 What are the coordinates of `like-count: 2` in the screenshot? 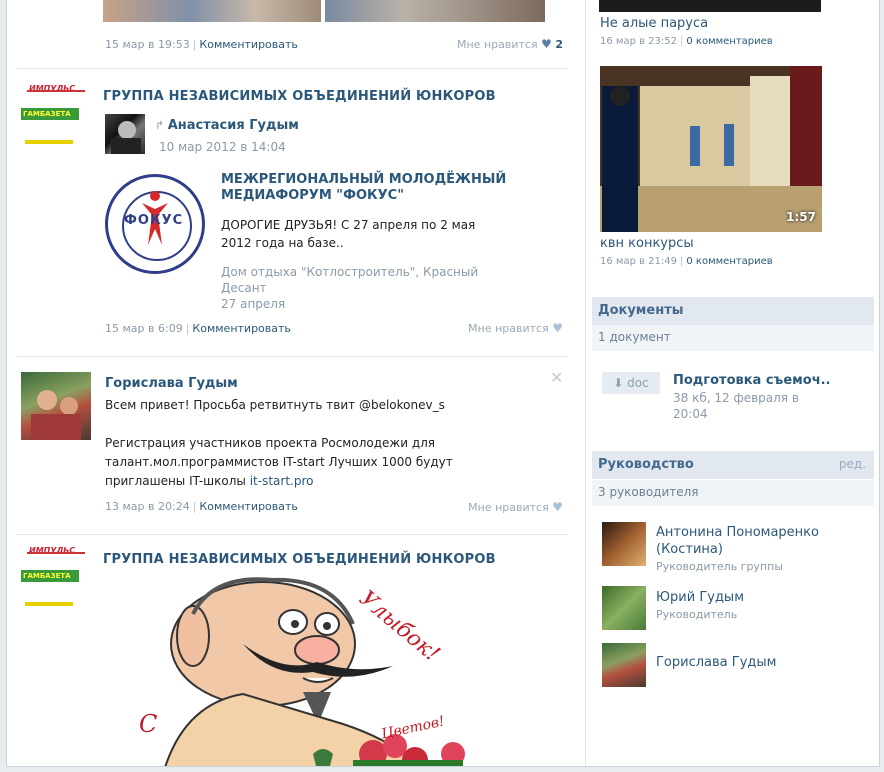 It's located at (559, 44).